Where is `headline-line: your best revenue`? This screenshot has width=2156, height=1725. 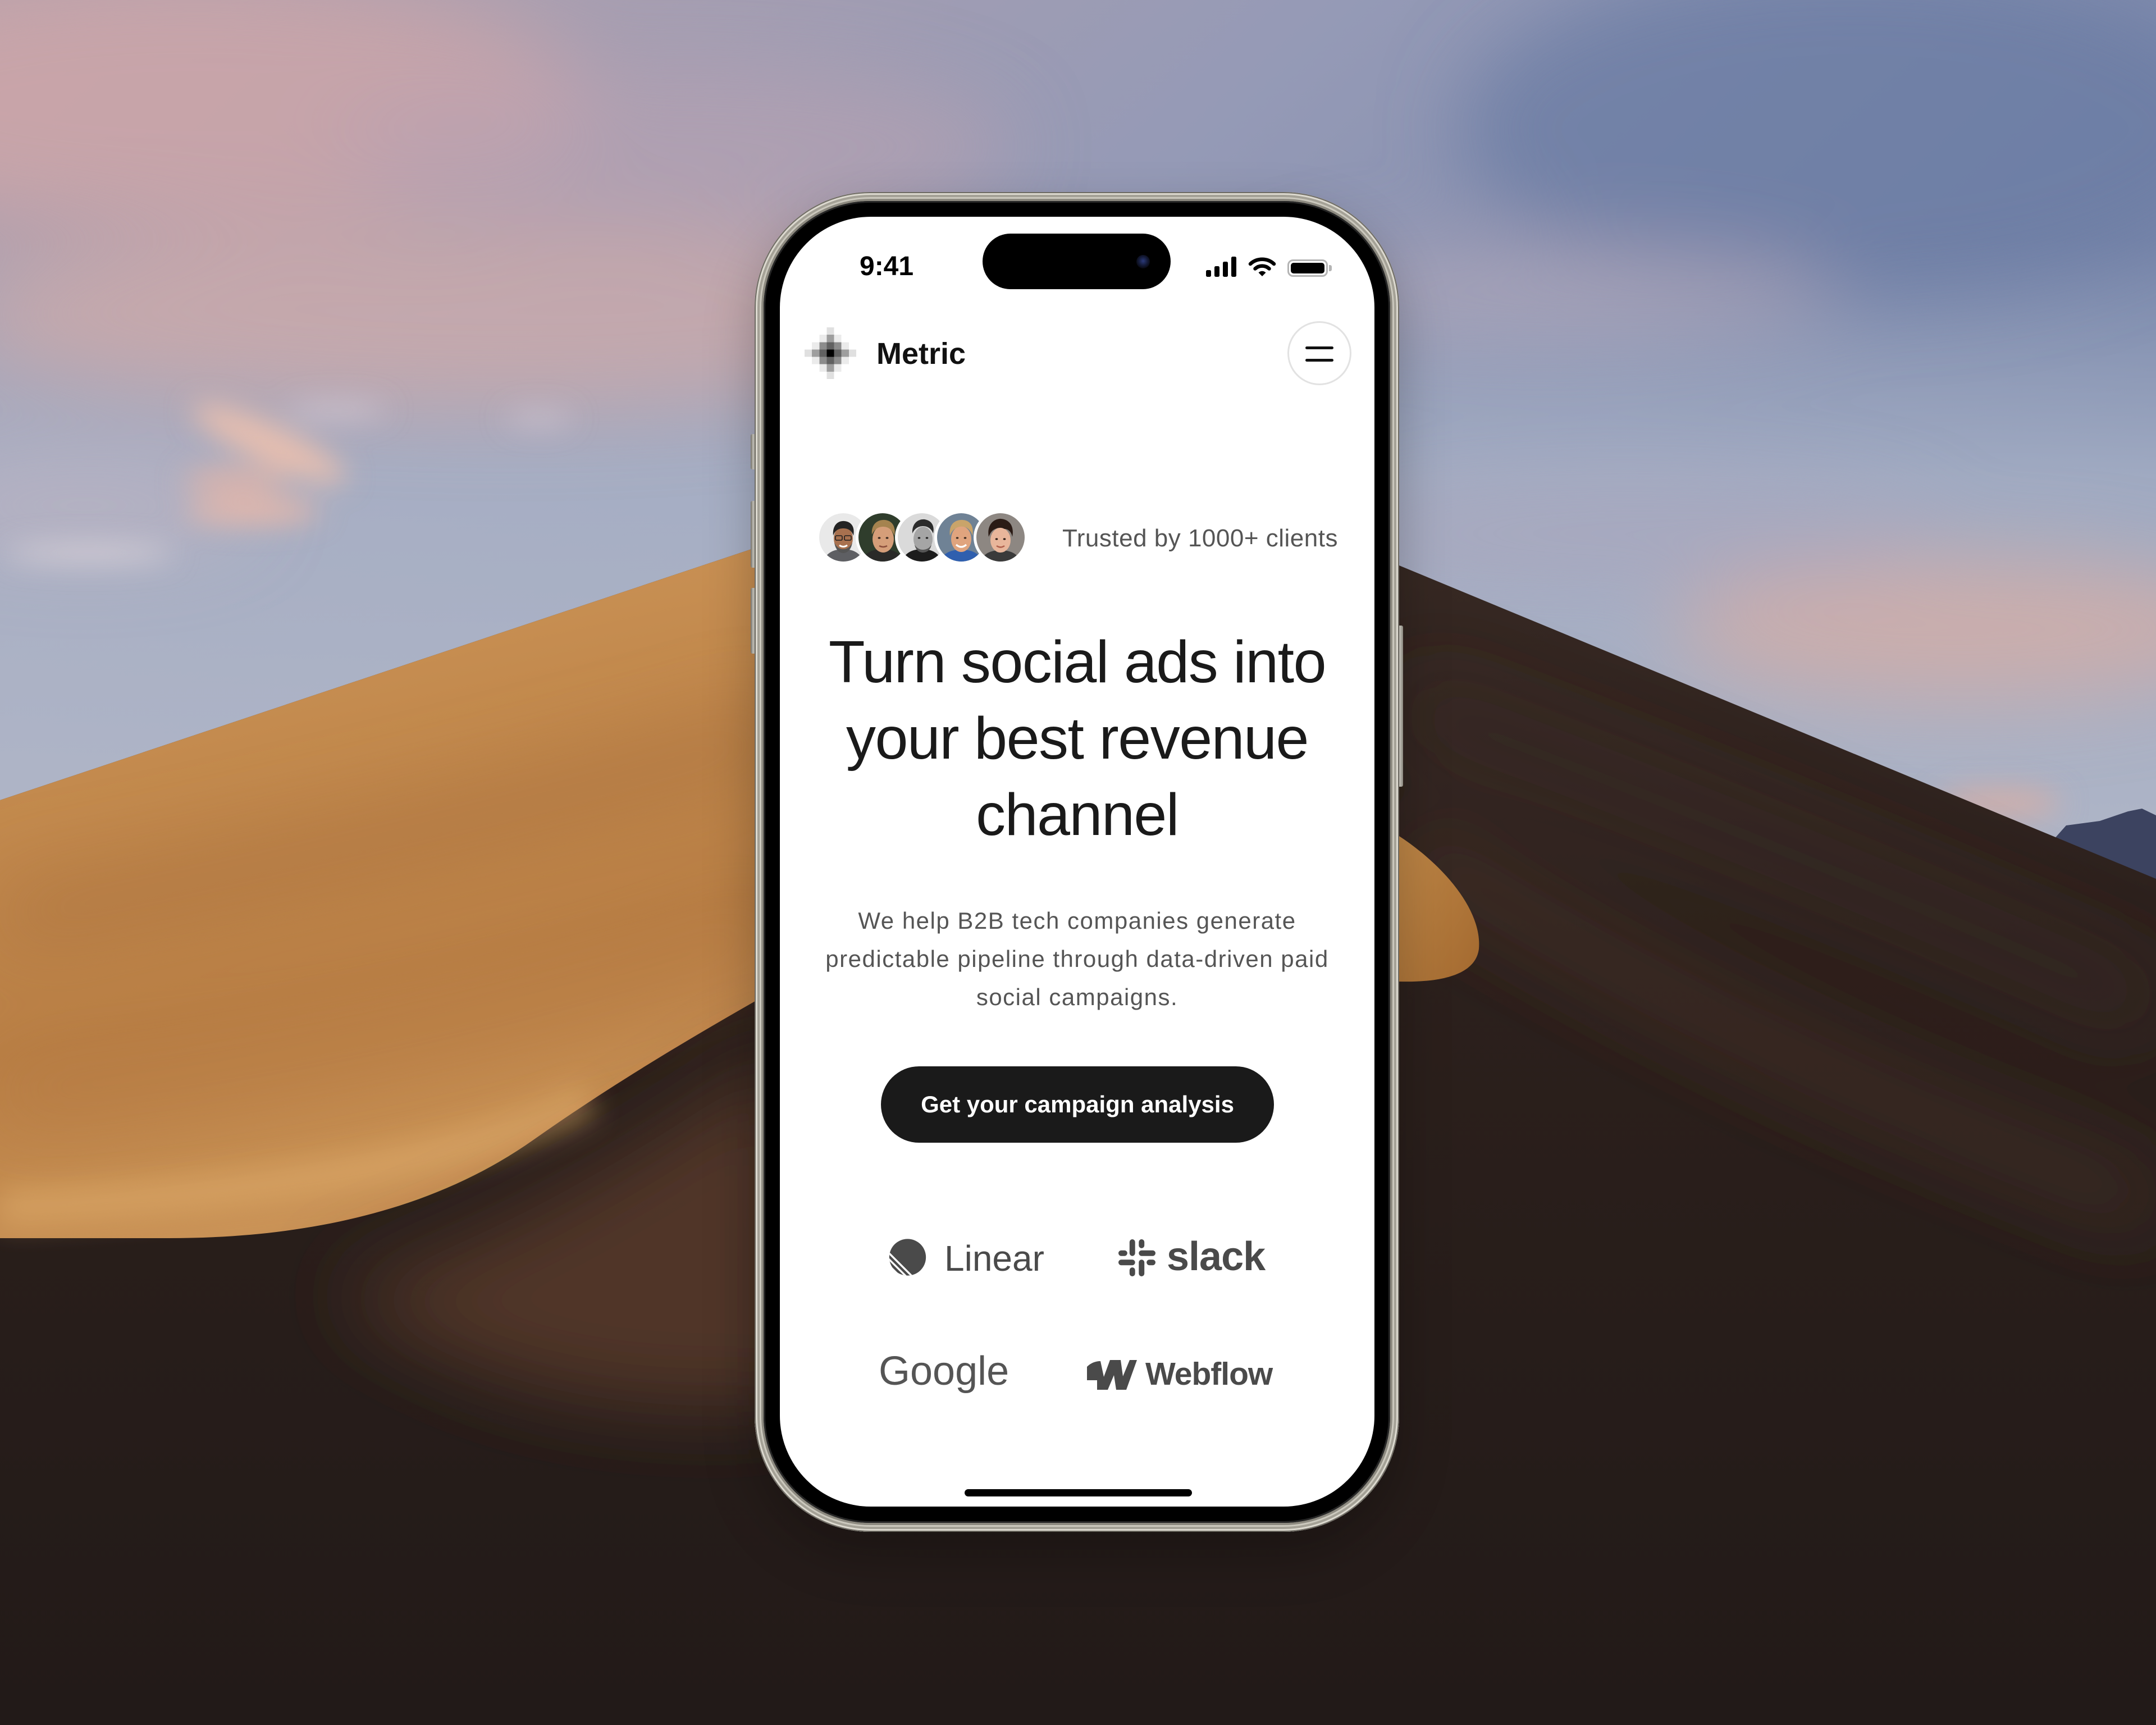
headline-line: your best revenue is located at coordinates (1077, 738).